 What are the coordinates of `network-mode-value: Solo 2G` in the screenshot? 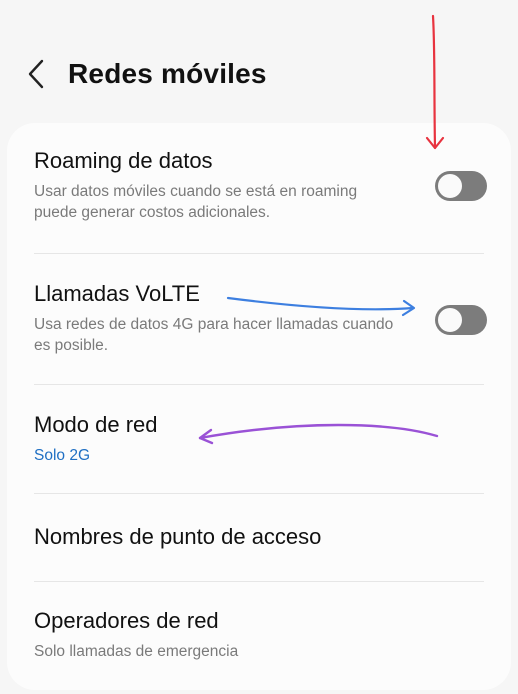 It's located at (62, 455).